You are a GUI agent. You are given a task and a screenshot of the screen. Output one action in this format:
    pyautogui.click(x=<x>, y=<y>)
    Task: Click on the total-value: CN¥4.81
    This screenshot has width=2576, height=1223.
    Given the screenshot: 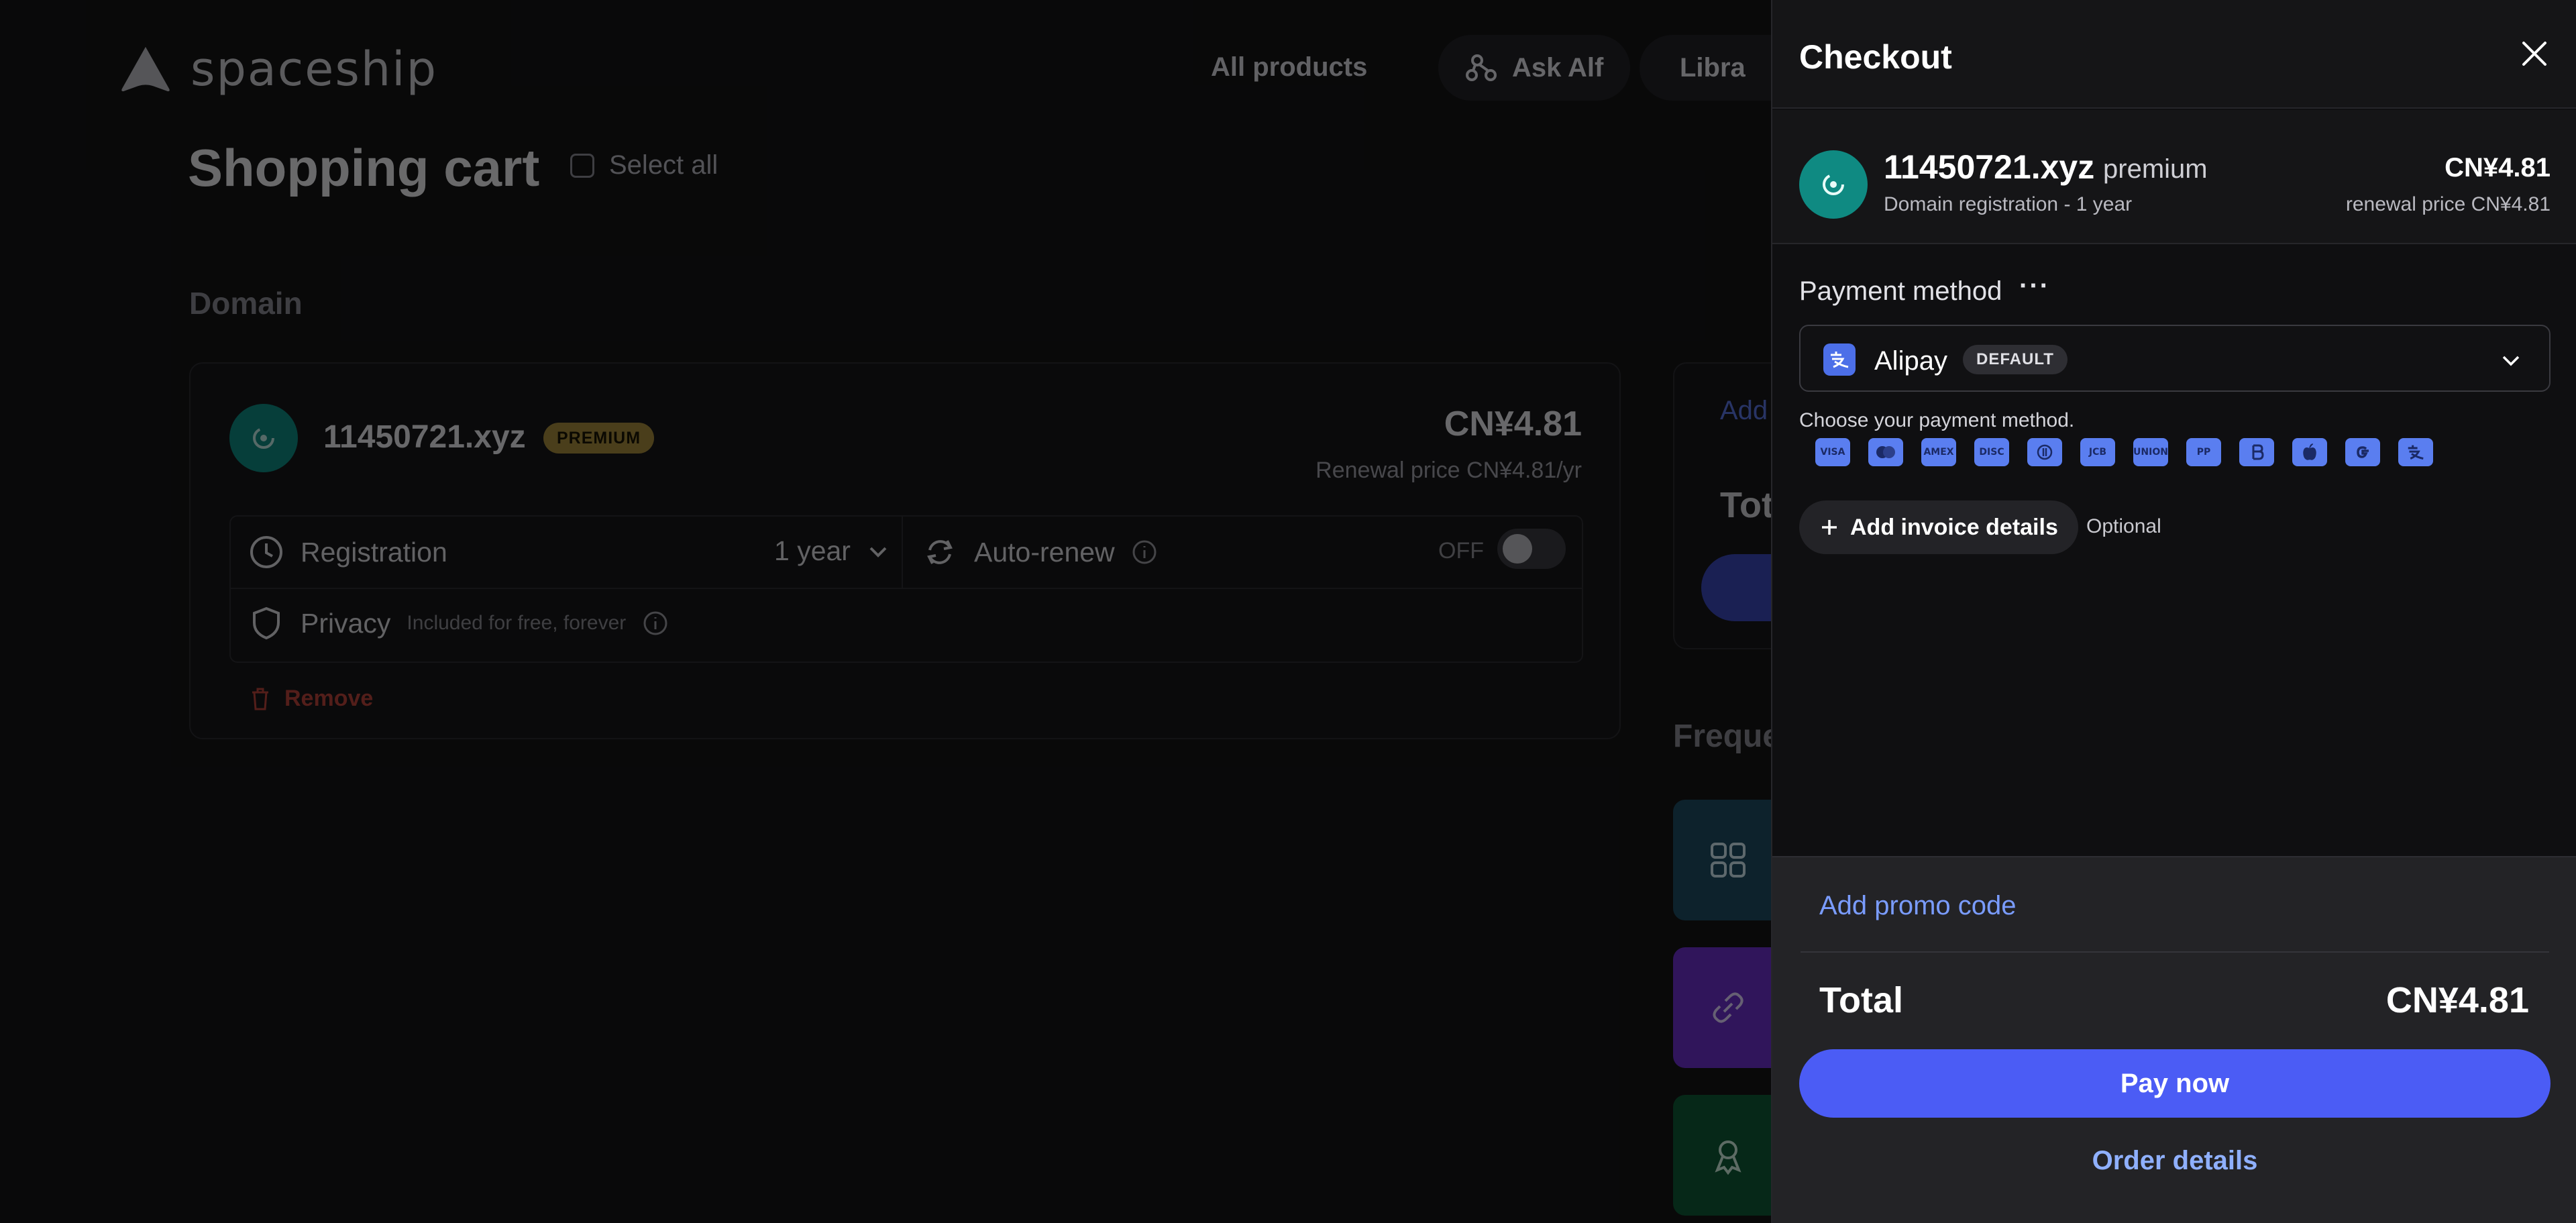 What is the action you would take?
    pyautogui.click(x=2457, y=1000)
    